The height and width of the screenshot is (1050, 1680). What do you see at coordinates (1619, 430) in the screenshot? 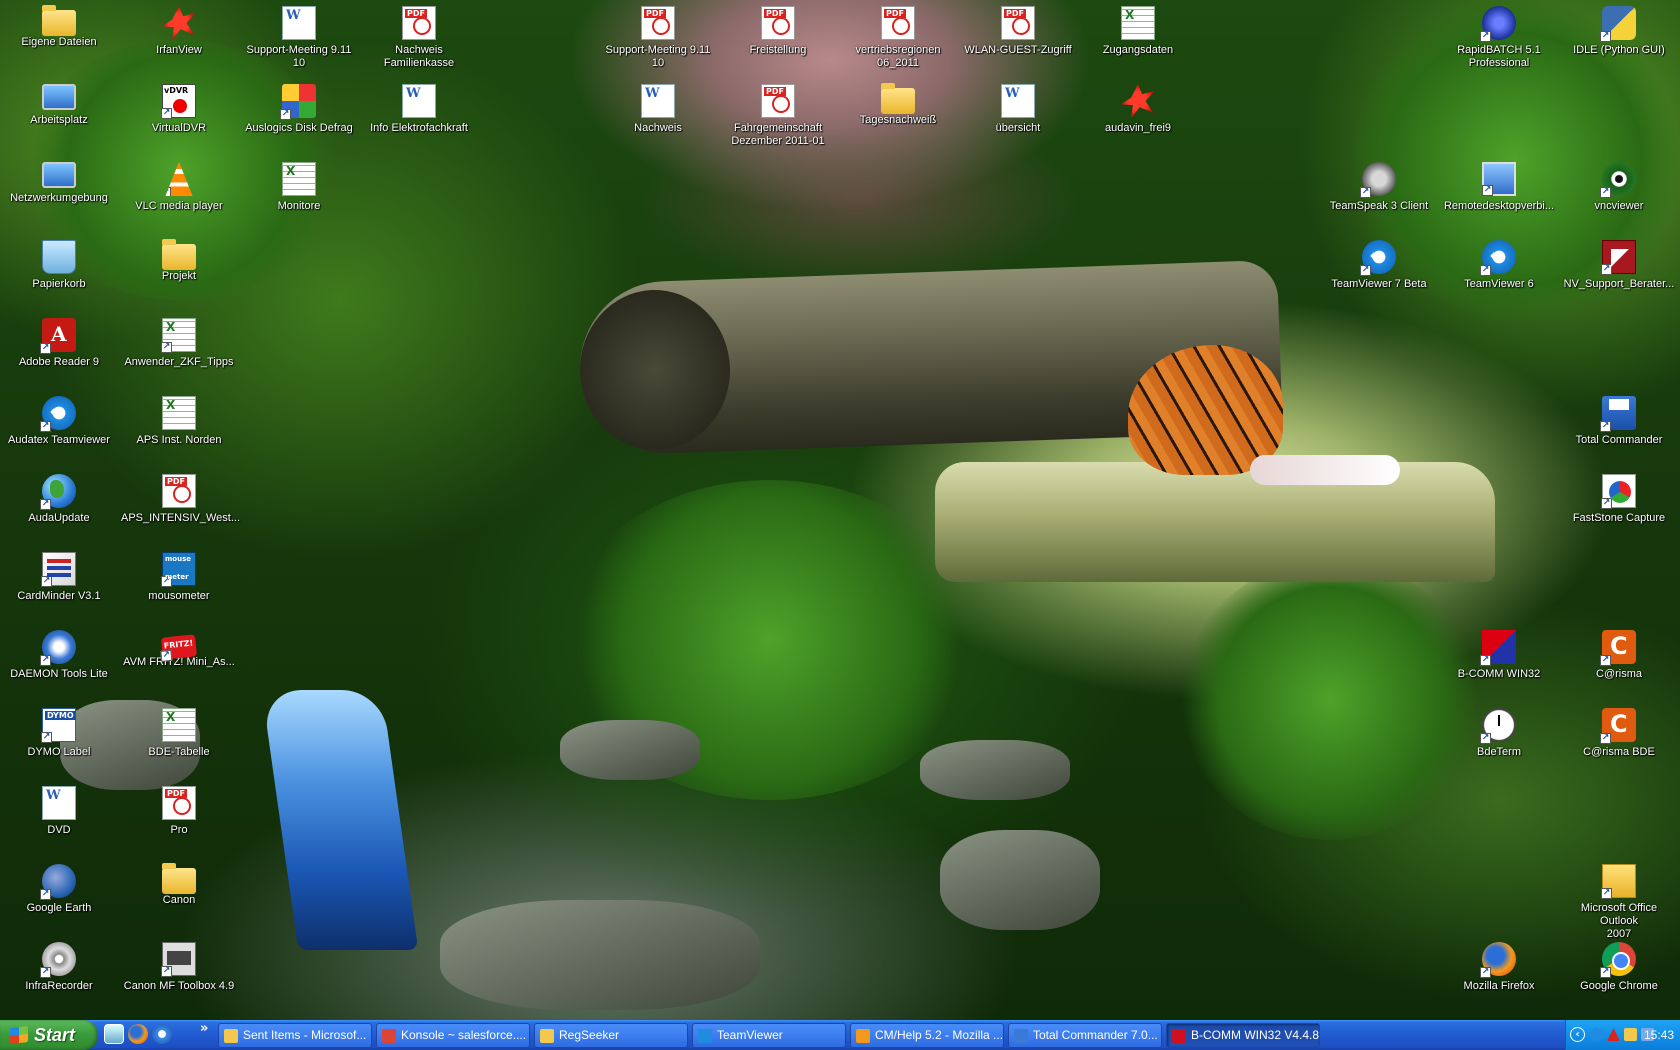
I see `desktop-icon: ↗ Total Commander` at bounding box center [1619, 430].